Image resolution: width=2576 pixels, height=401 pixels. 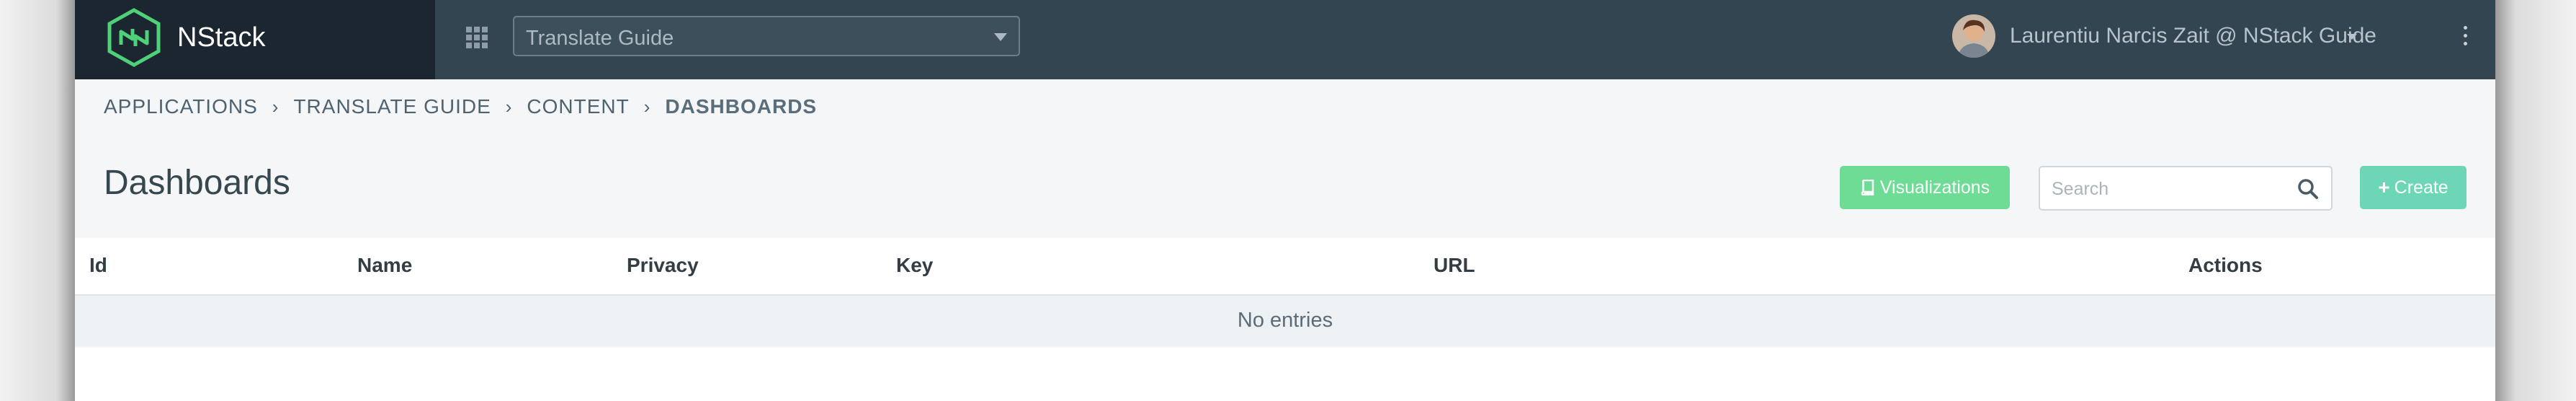 I want to click on plus-icon: +, so click(x=2384, y=187).